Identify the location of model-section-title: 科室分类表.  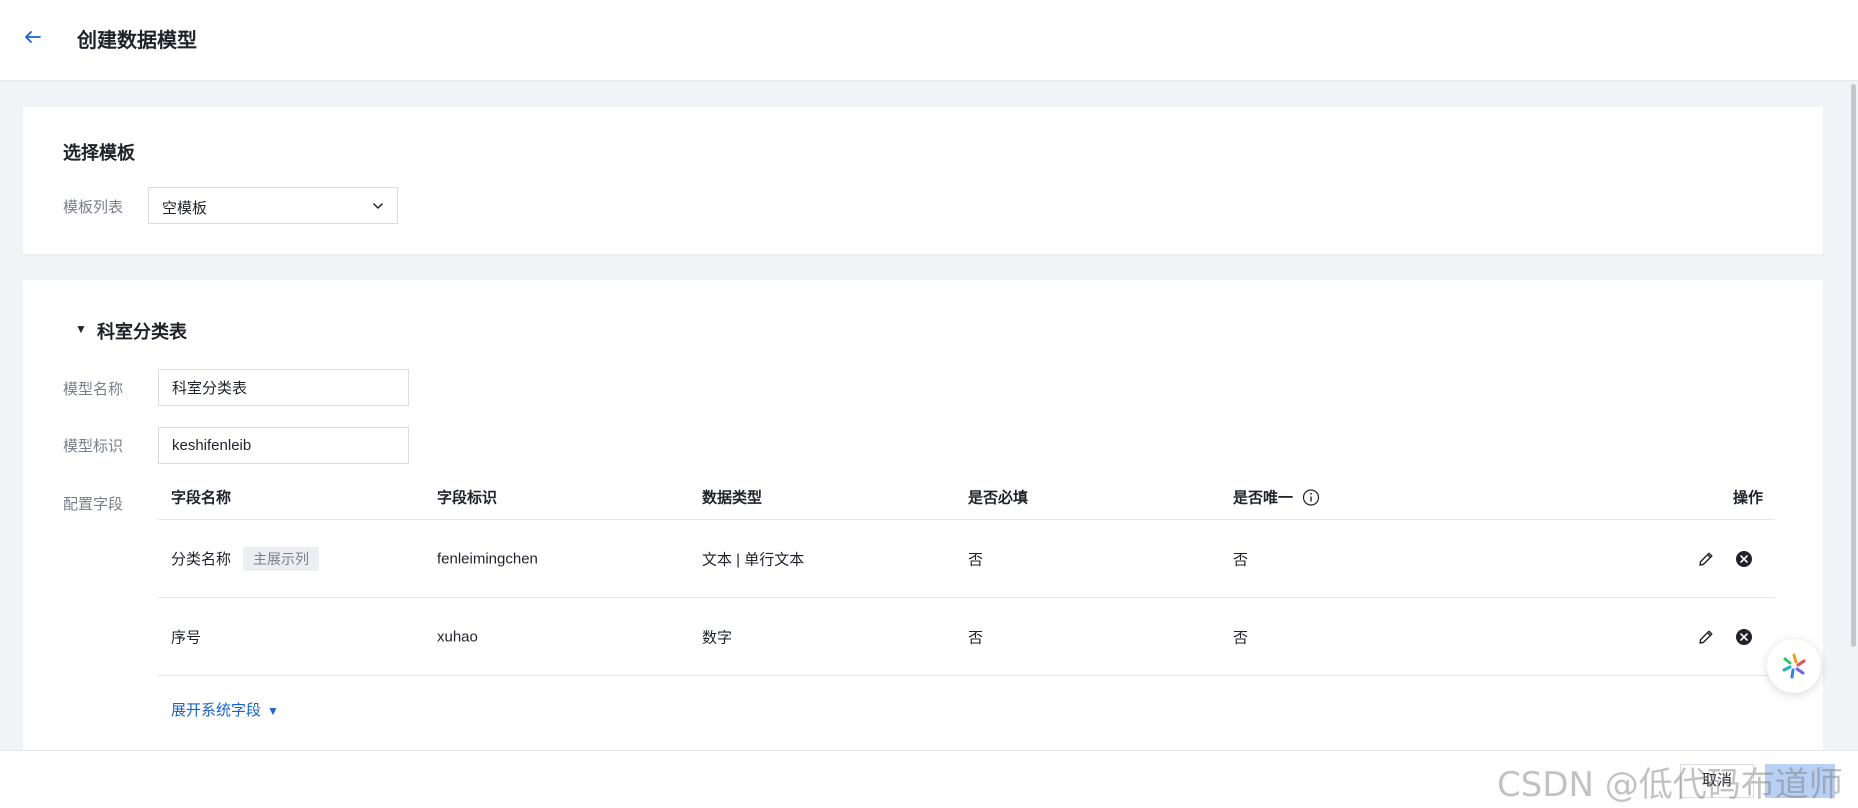
(142, 332).